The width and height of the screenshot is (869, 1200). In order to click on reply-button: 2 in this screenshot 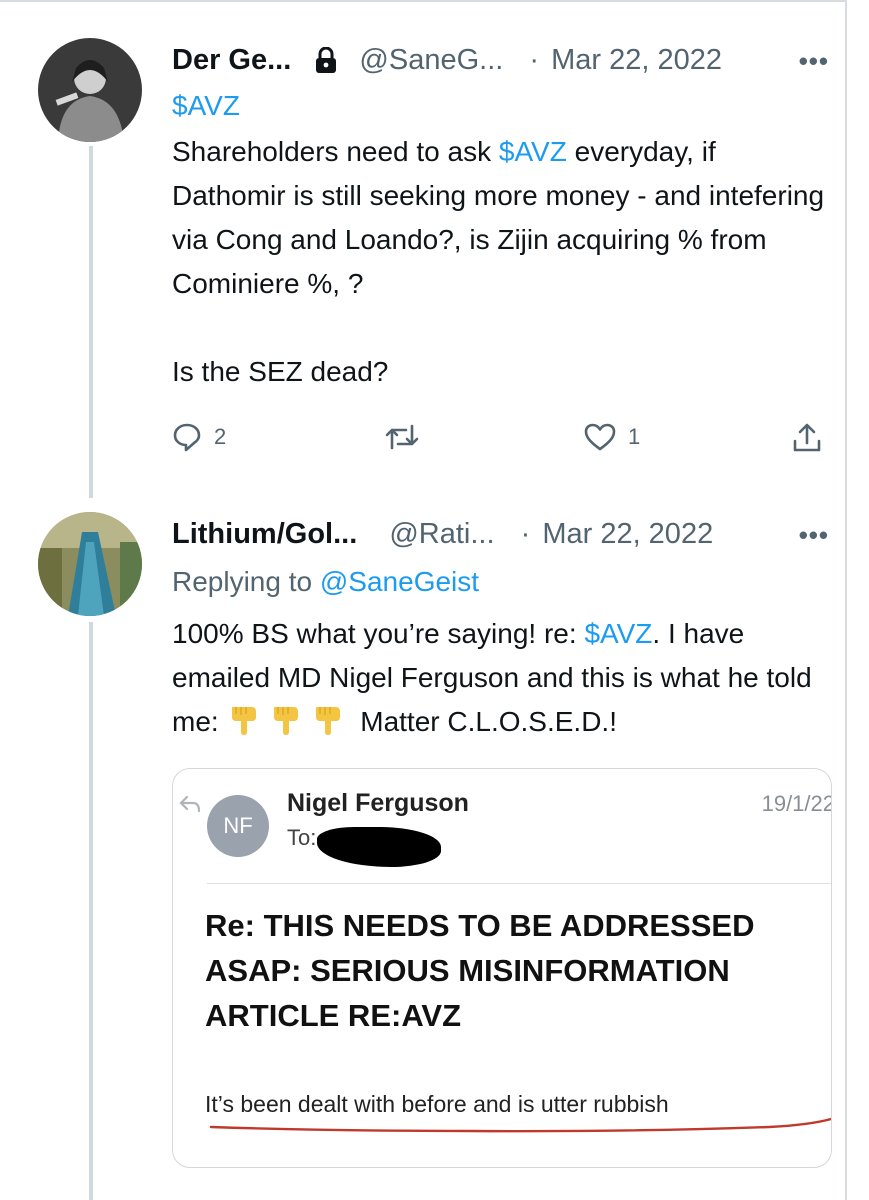, I will do `click(199, 437)`.